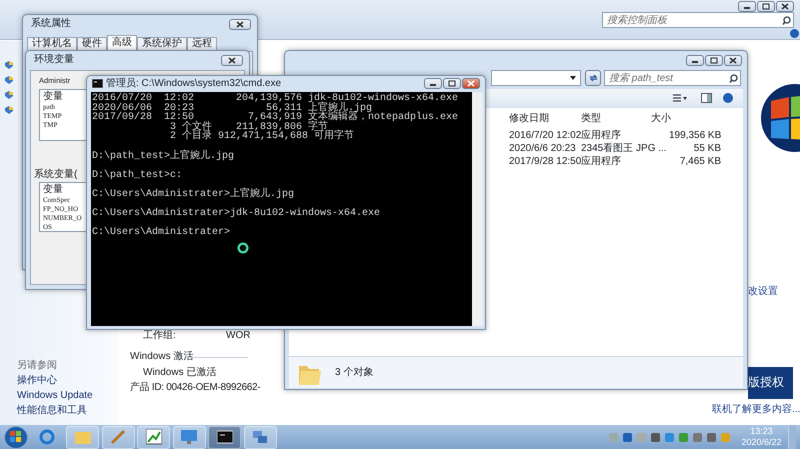 The height and width of the screenshot is (449, 800). Describe the element at coordinates (238, 336) in the screenshot. I see `field-value: WOR` at that location.